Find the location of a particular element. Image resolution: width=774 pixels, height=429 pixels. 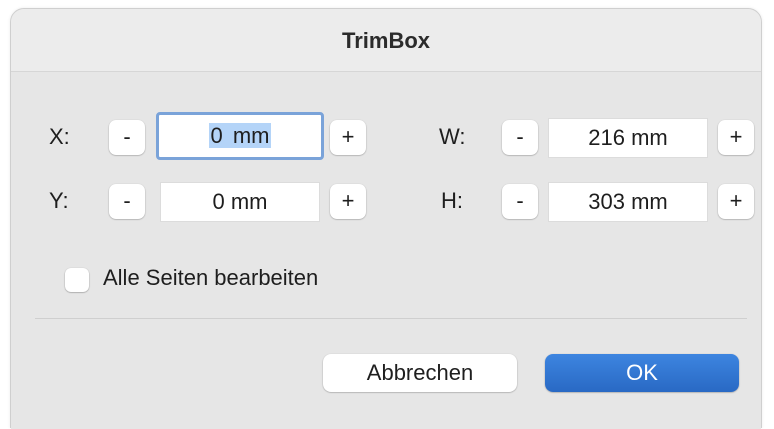

all-pages-checkbox is located at coordinates (77, 280).